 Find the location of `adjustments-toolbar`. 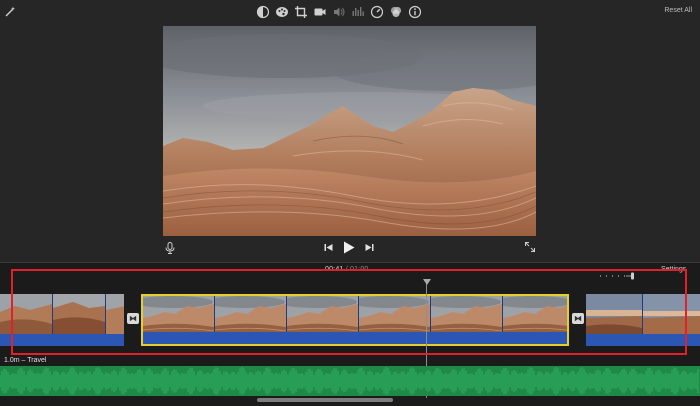

adjustments-toolbar is located at coordinates (350, 12).